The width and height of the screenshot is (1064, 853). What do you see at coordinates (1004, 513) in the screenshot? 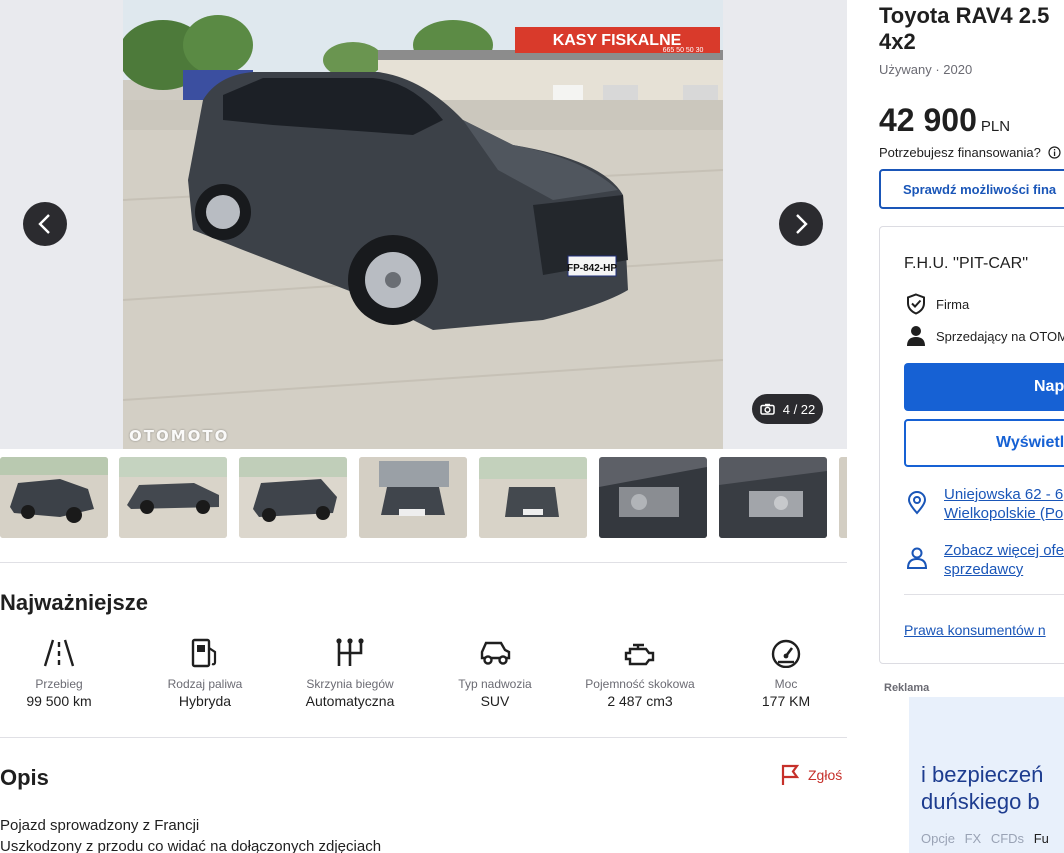
I see `address-line: Wielkopolskie (Po` at bounding box center [1004, 513].